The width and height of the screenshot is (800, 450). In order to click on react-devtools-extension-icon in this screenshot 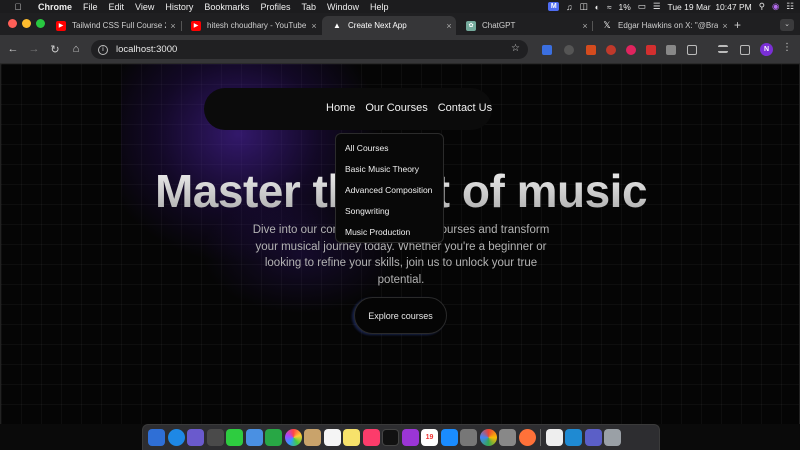, I will do `click(651, 50)`.